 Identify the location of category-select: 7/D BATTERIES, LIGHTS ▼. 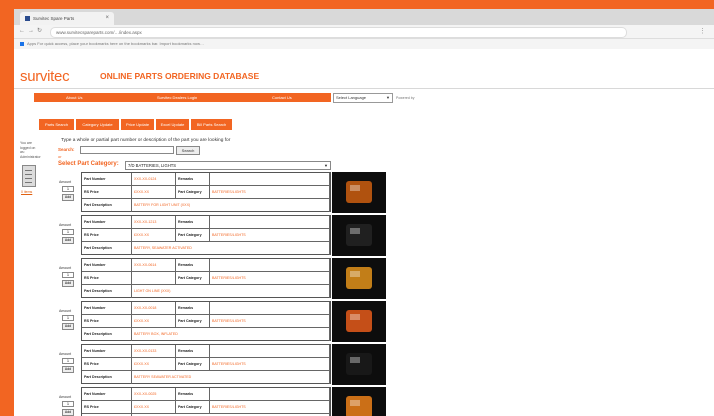
(228, 165).